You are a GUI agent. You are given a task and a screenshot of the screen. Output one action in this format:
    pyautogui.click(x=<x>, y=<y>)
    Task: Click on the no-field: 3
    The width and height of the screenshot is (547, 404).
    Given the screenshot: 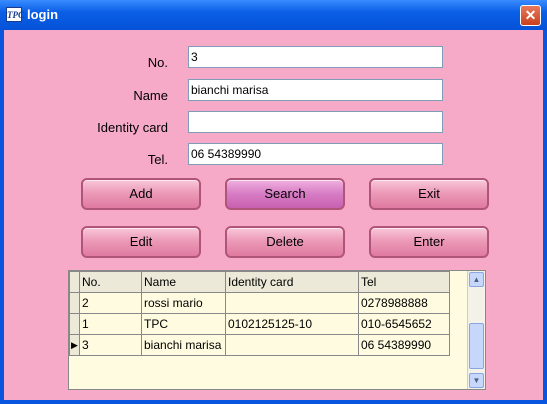 What is the action you would take?
    pyautogui.click(x=315, y=57)
    